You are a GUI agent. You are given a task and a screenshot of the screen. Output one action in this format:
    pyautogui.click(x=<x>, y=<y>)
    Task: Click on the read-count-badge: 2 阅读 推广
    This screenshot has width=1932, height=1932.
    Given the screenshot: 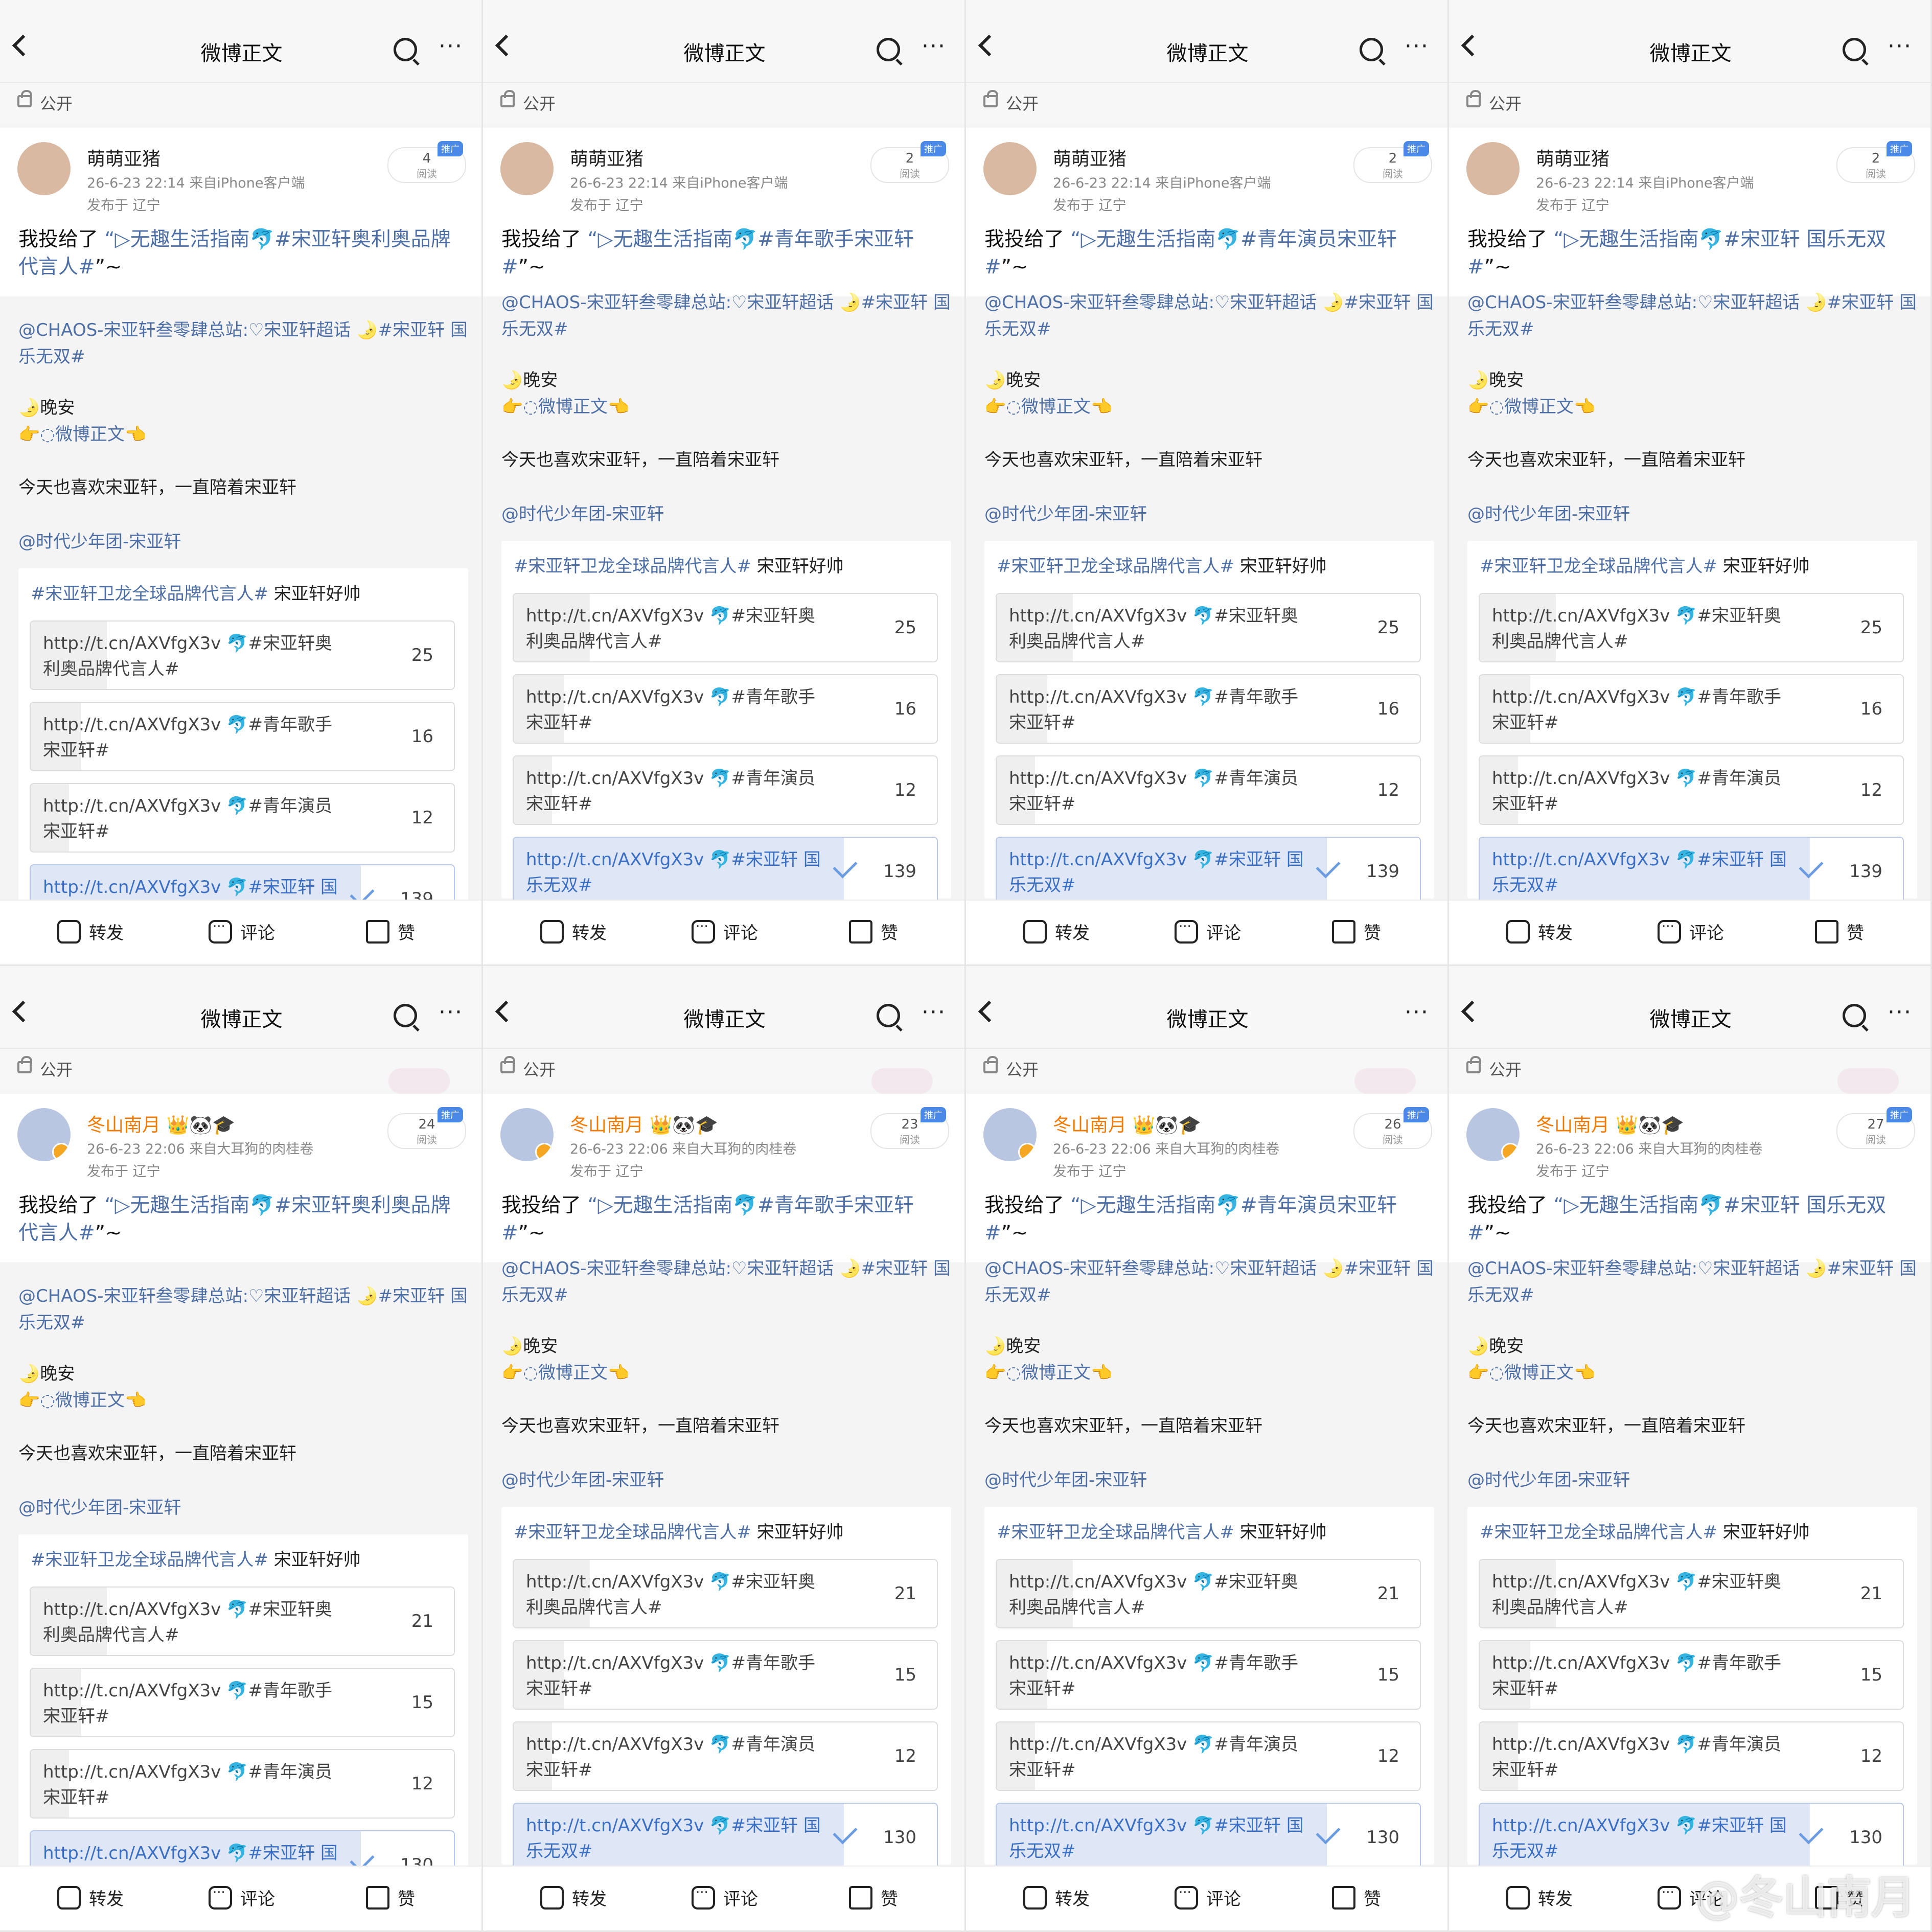 What is the action you would take?
    pyautogui.click(x=1392, y=162)
    